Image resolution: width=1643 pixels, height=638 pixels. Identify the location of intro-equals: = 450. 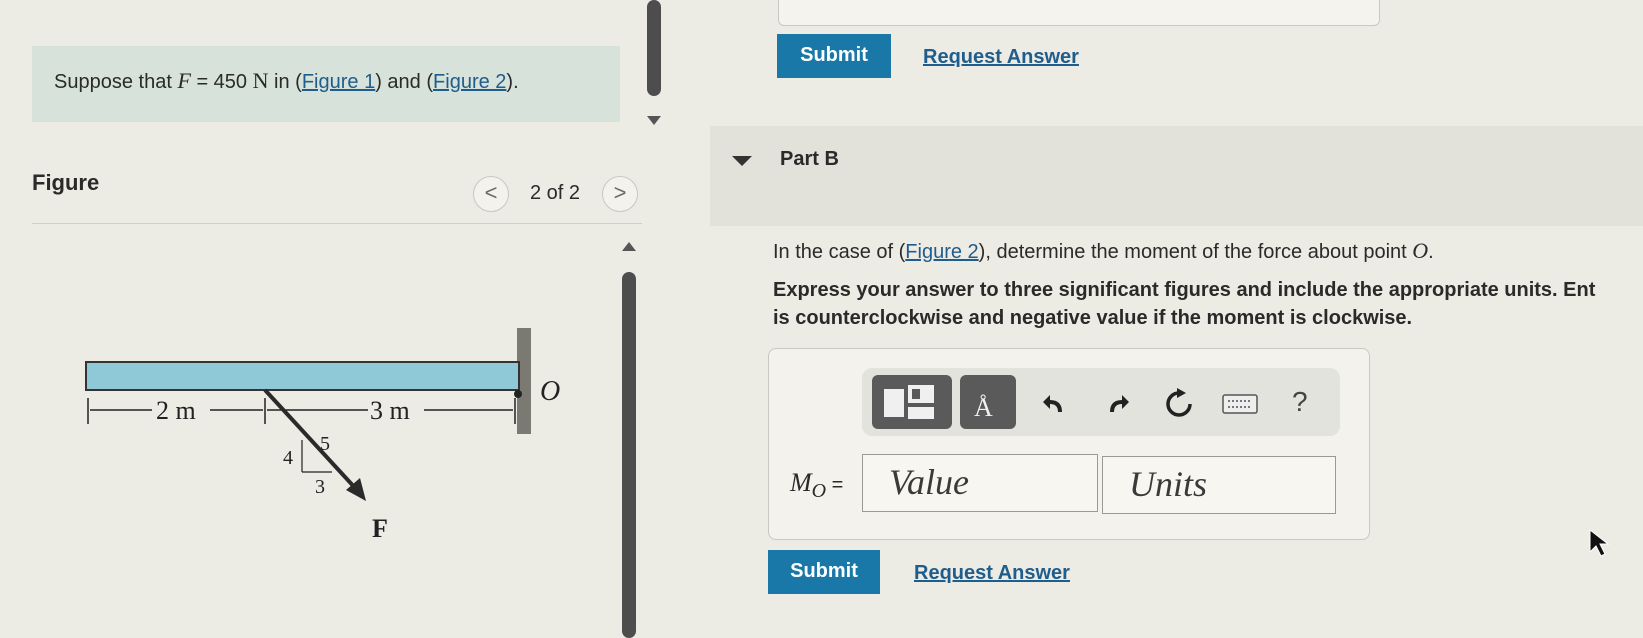
(221, 82).